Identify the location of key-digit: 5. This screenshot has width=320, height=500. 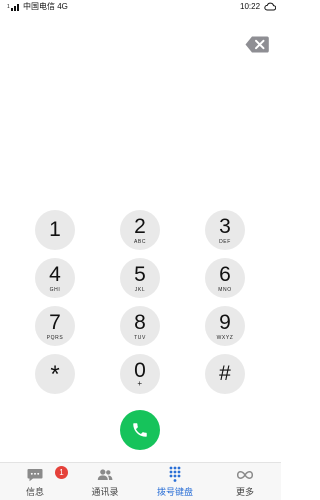
(140, 274).